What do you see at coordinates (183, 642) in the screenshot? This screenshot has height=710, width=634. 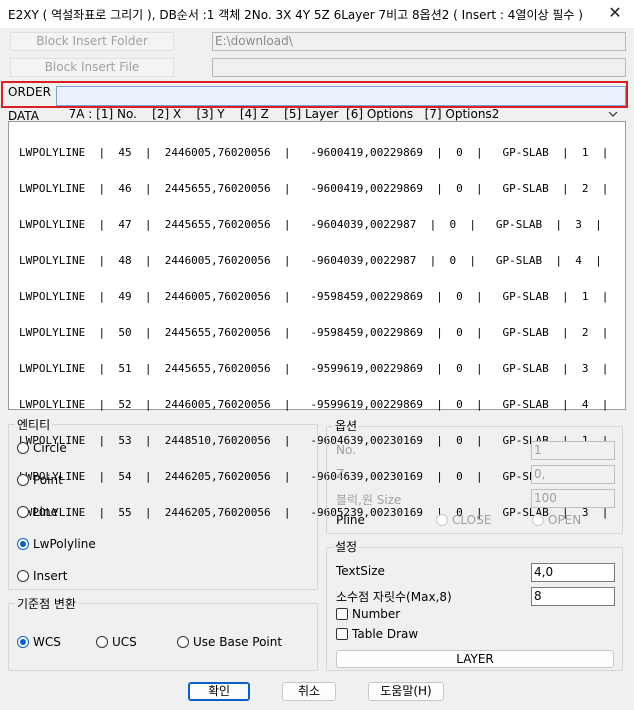 I see `radio-use-base-point` at bounding box center [183, 642].